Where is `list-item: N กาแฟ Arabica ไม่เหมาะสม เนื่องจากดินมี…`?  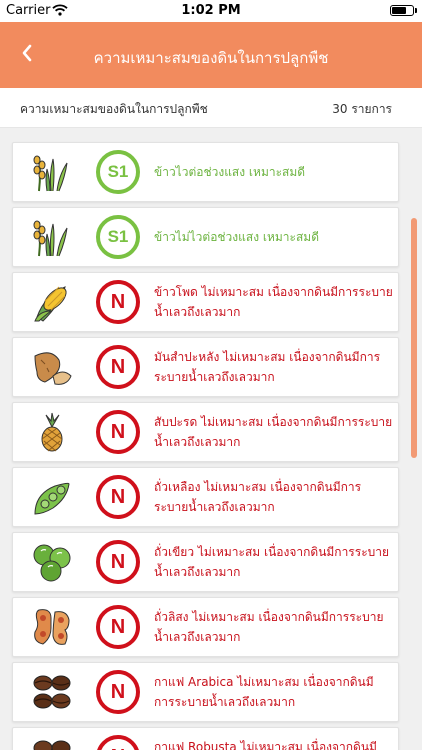 list-item: N กาแฟ Arabica ไม่เหมาะสม เนื่องจากดินมี… is located at coordinates (205, 692).